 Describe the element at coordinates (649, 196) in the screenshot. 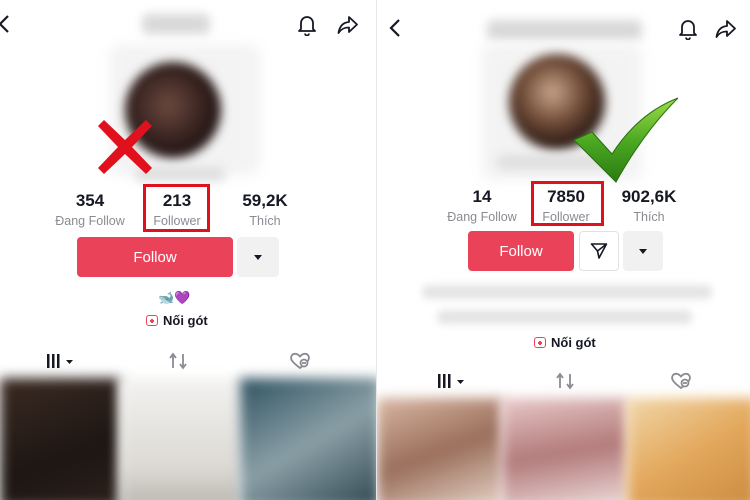

I see `likes-count: 902,6K` at that location.